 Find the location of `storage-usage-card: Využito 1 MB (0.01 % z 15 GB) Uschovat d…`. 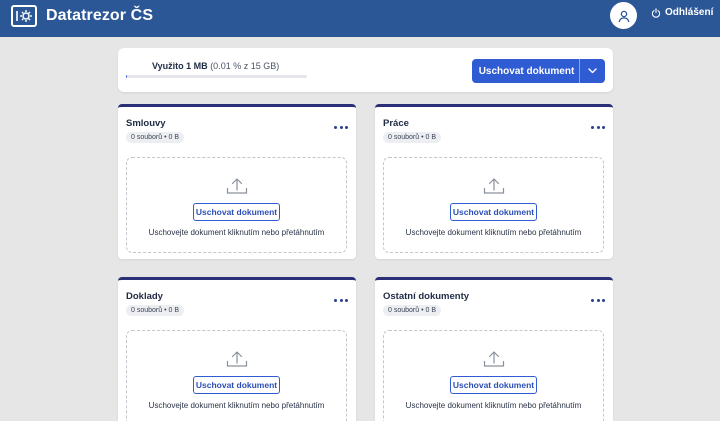

storage-usage-card: Využito 1 MB (0.01 % z 15 GB) Uschovat d… is located at coordinates (365, 70).